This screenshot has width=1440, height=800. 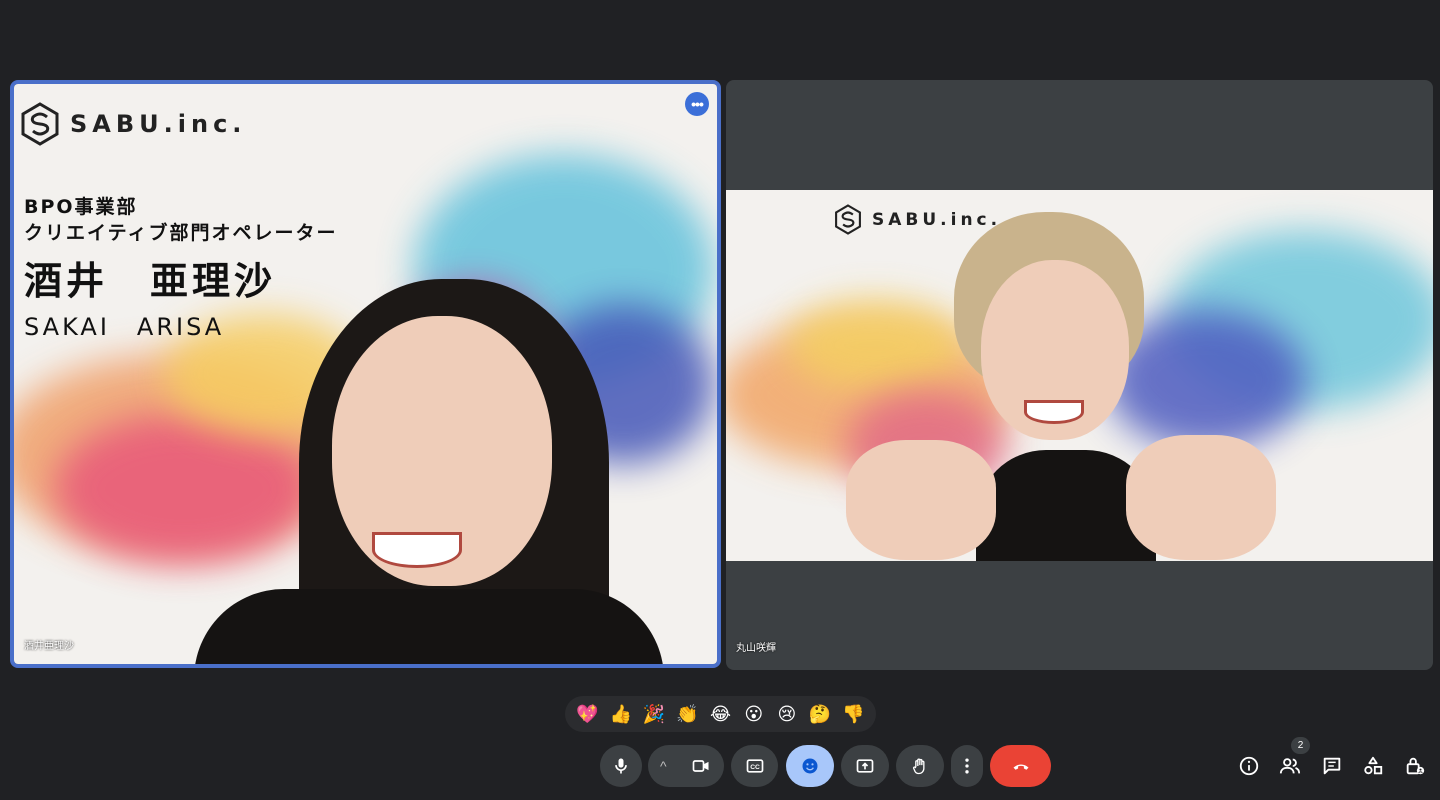 I want to click on captions-button: CC, so click(x=754, y=766).